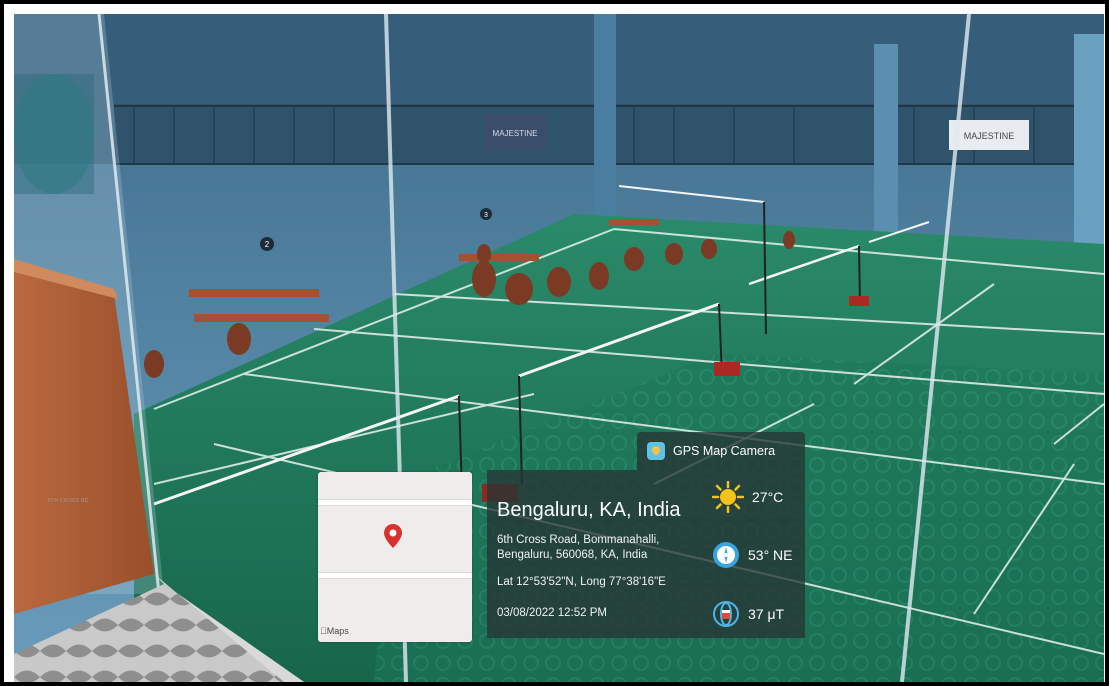  I want to click on address-line: Bengaluru, 560068, KA, India, so click(572, 555).